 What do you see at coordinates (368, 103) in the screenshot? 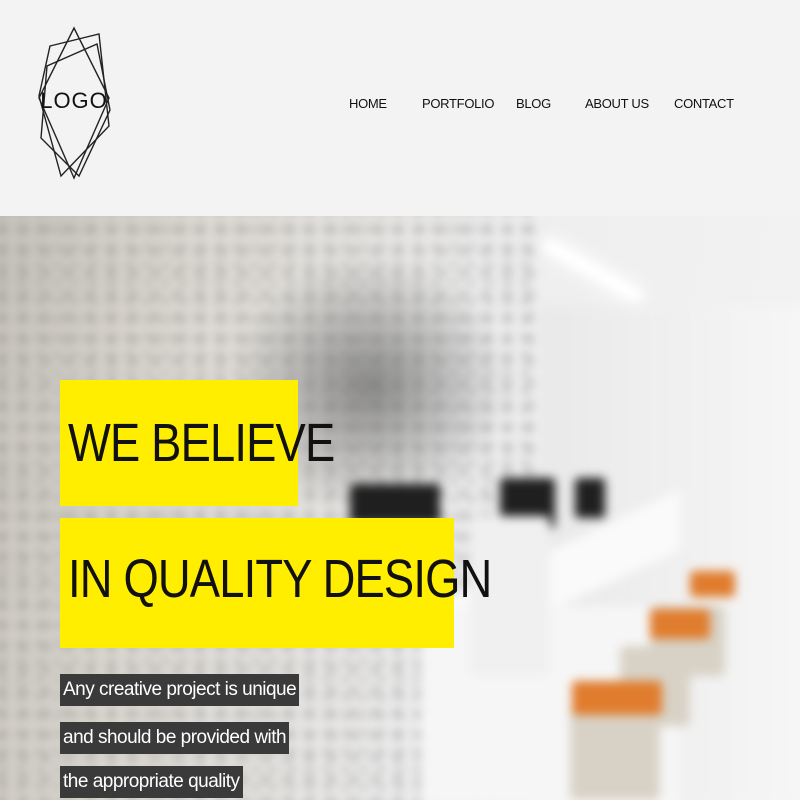
I see `nav-home: HOME` at bounding box center [368, 103].